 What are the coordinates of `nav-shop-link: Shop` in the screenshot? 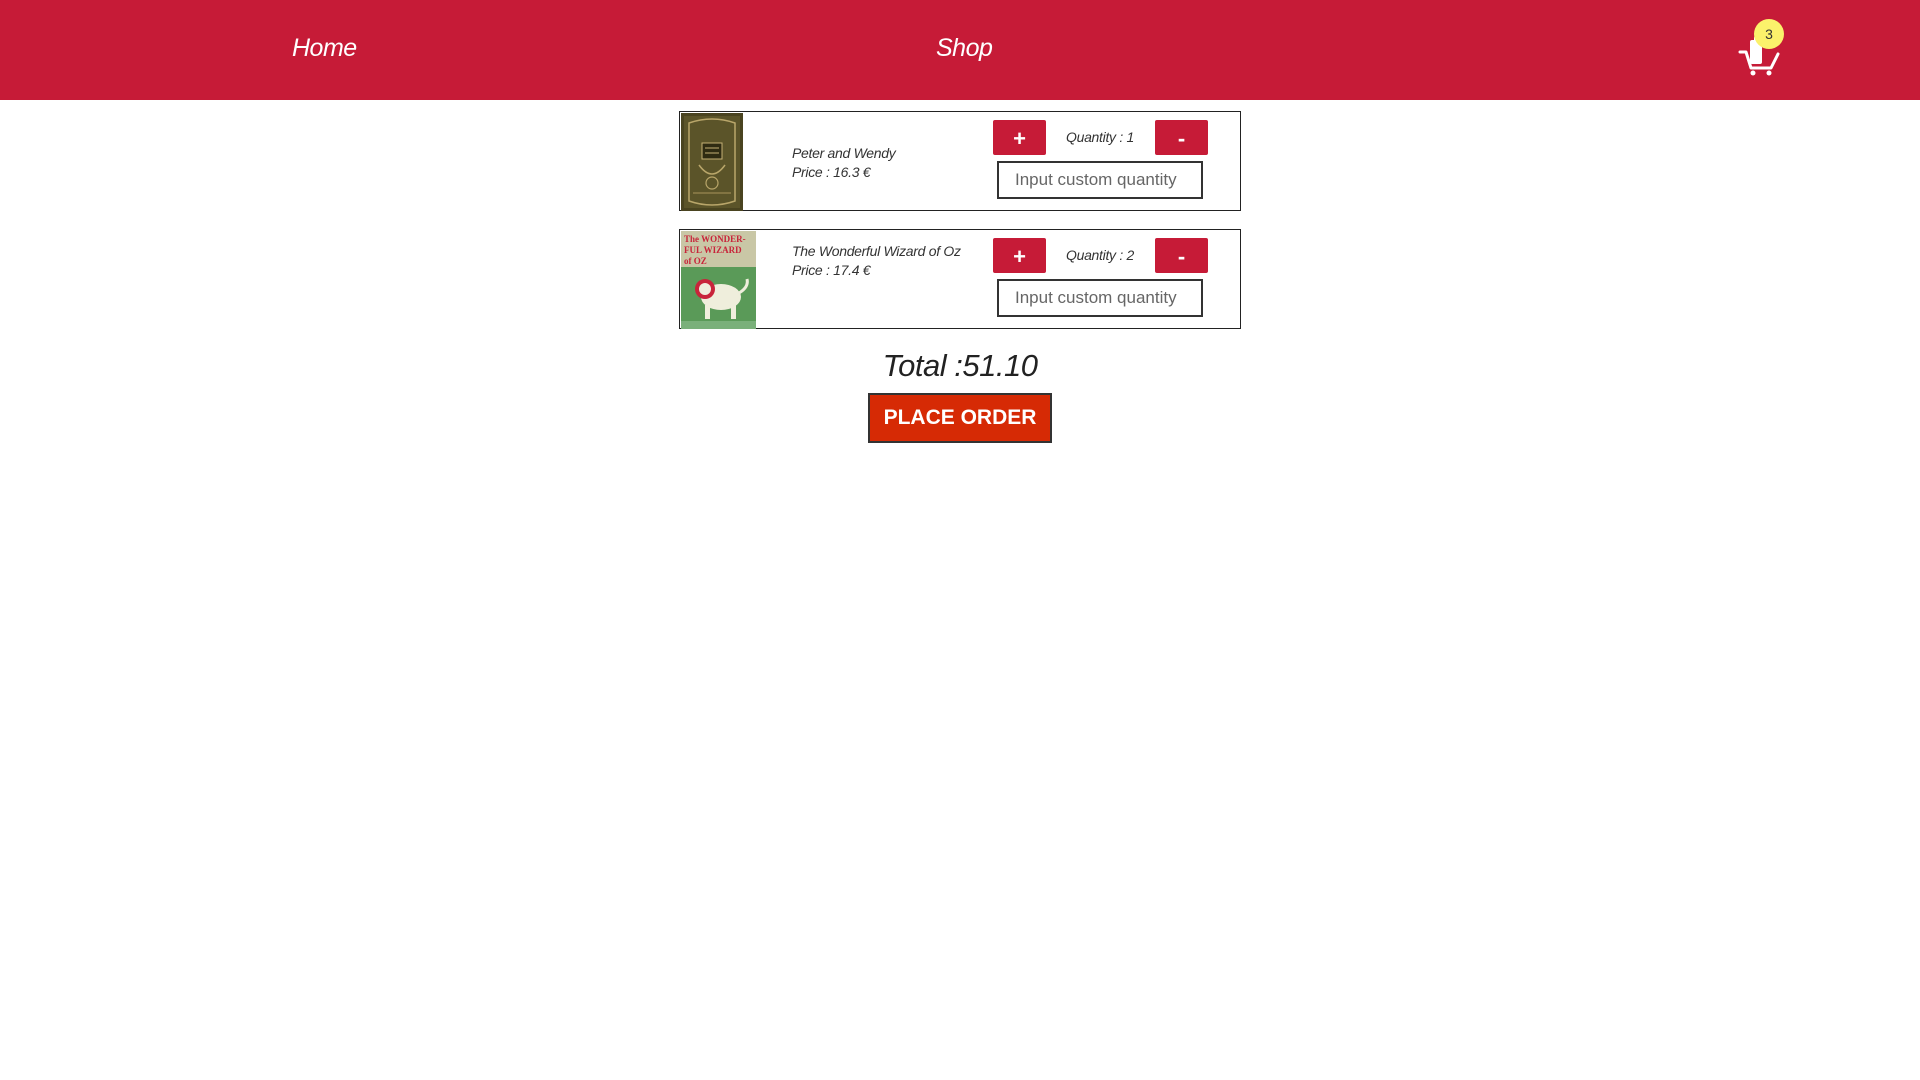 It's located at (964, 48).